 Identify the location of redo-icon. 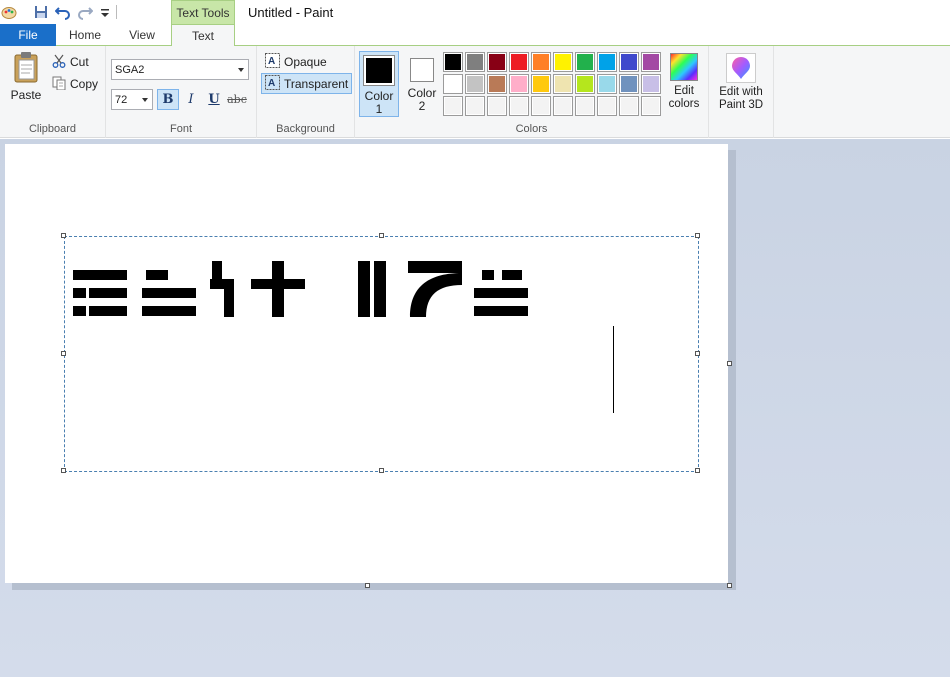
(85, 12).